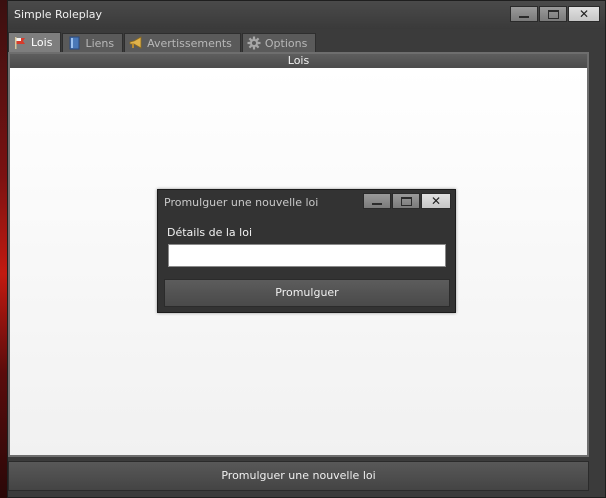  Describe the element at coordinates (306, 15) in the screenshot. I see `window-titlebar: Simple Roleplay ✕` at that location.